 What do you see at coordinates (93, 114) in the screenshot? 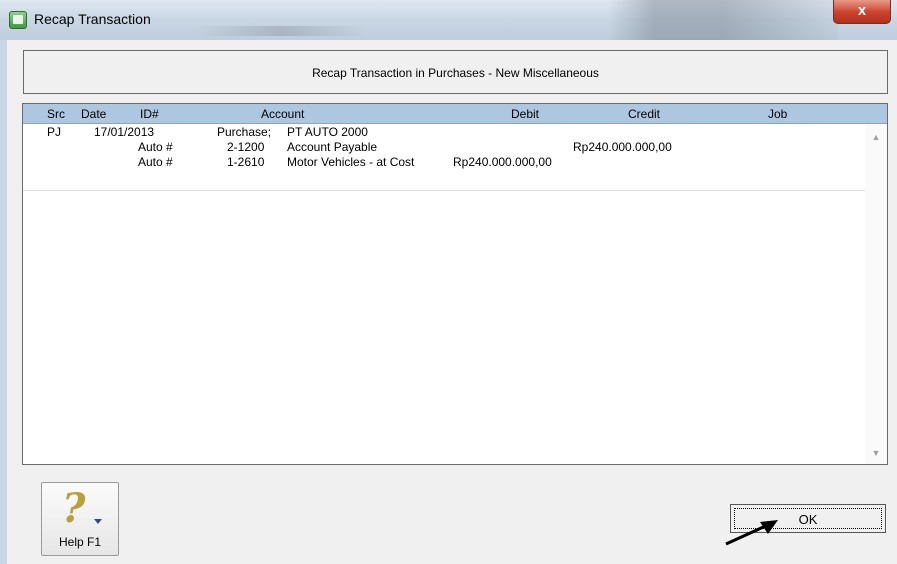
I see `column-header-date: Date` at bounding box center [93, 114].